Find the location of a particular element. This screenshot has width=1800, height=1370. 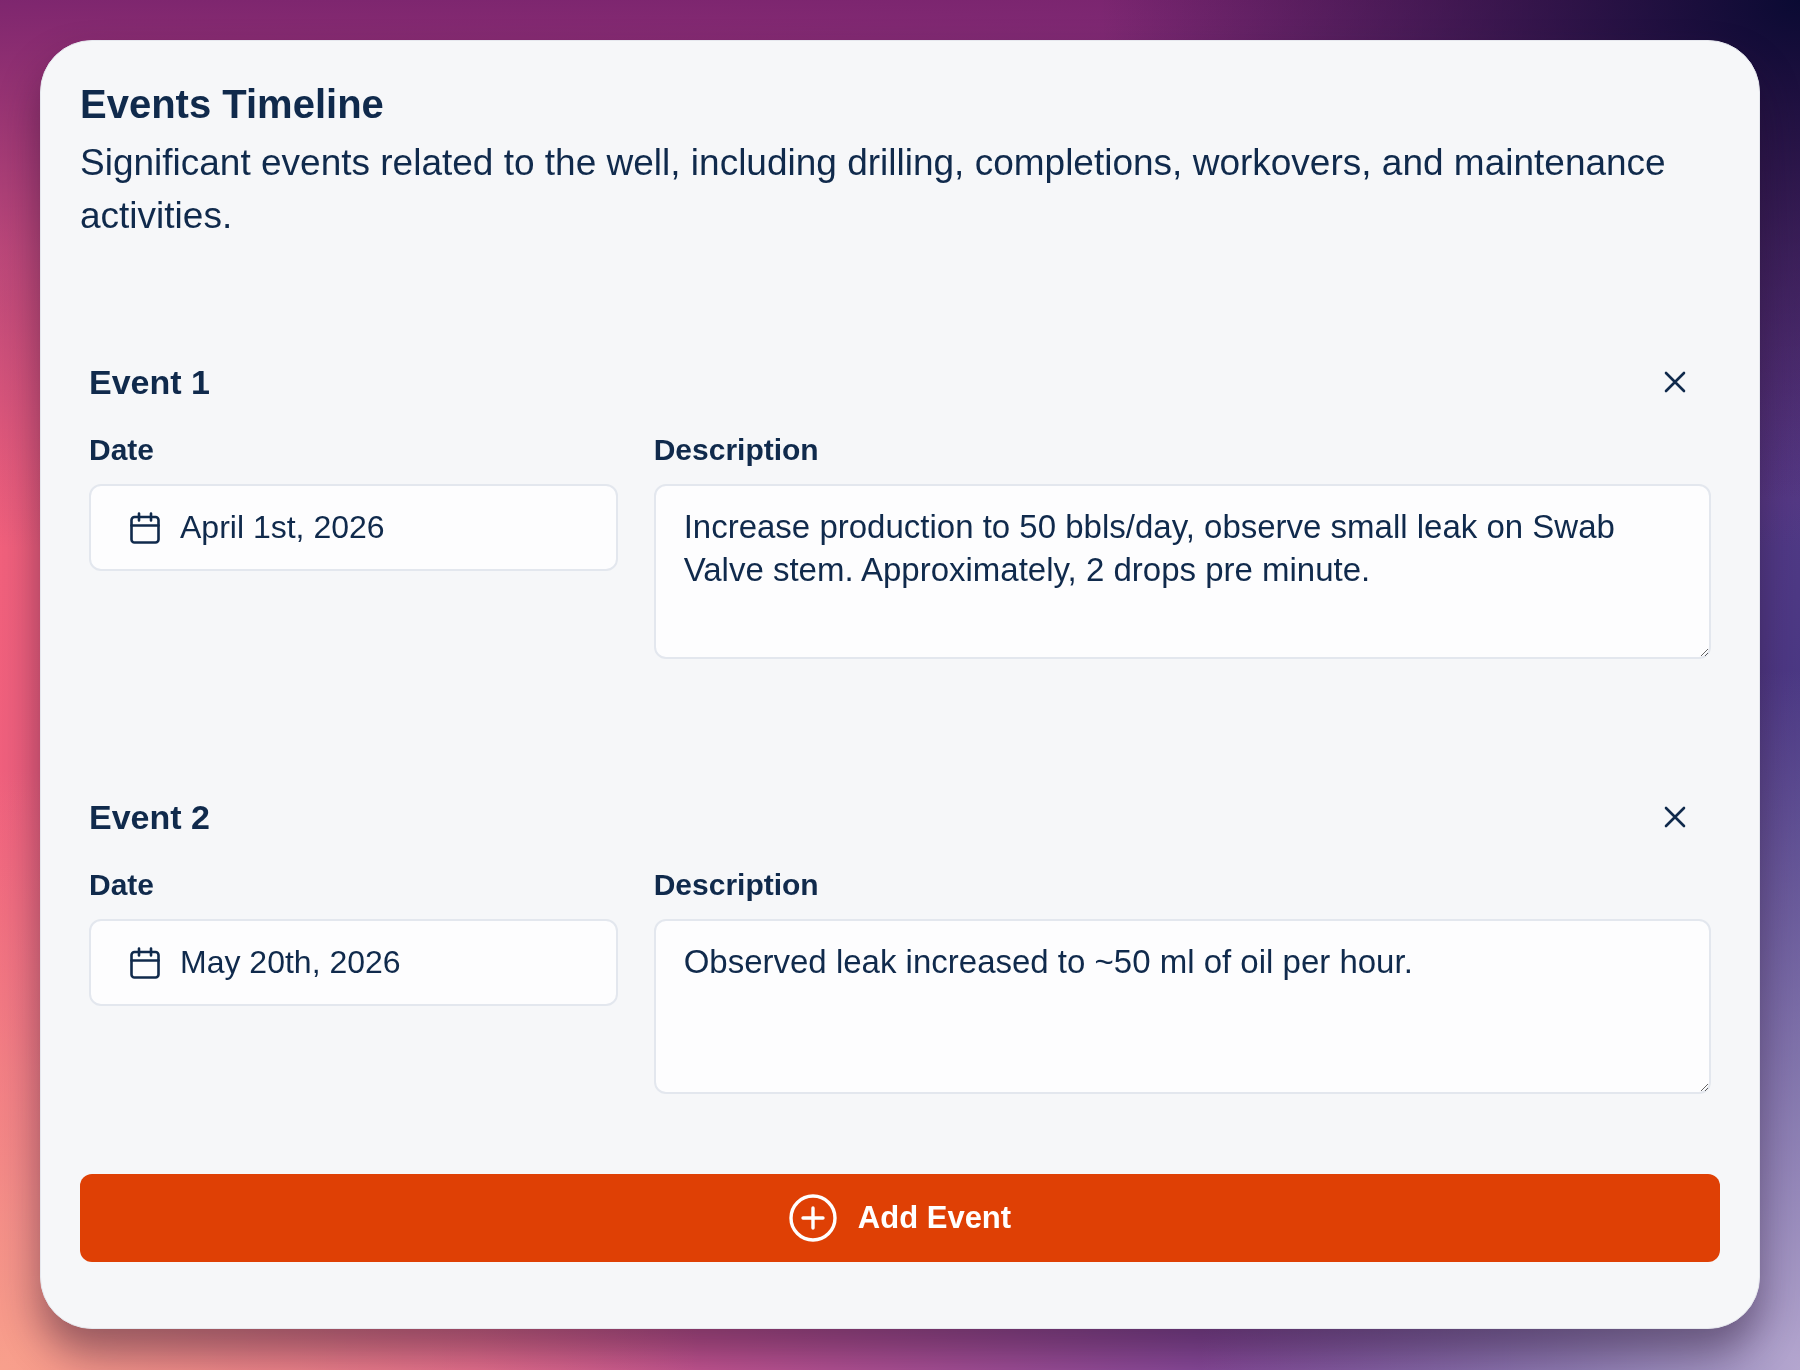

panel-title: Events Timeline is located at coordinates (232, 104).